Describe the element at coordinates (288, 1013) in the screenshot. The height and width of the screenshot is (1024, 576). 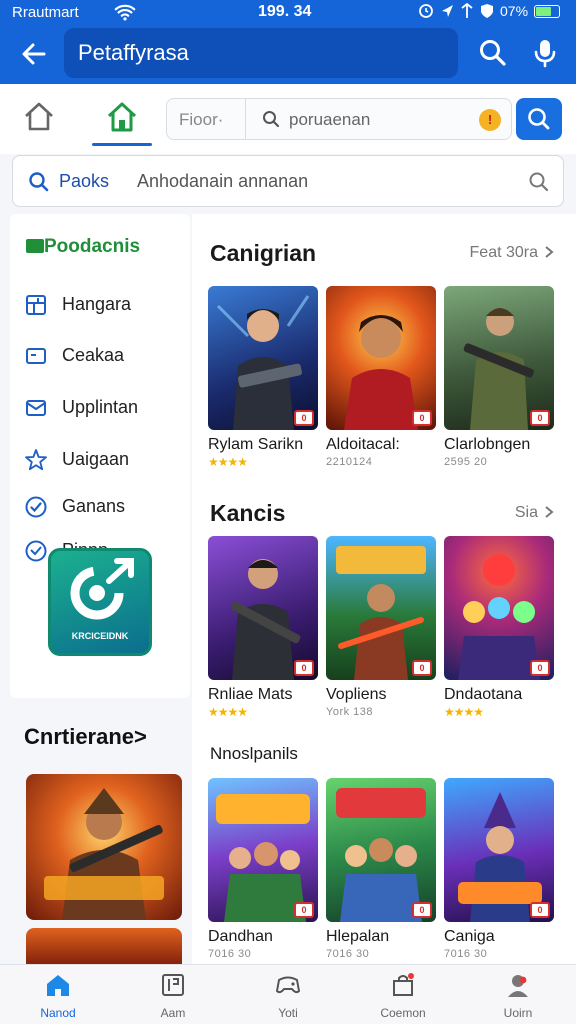
I see `nav-label: Yoti` at that location.